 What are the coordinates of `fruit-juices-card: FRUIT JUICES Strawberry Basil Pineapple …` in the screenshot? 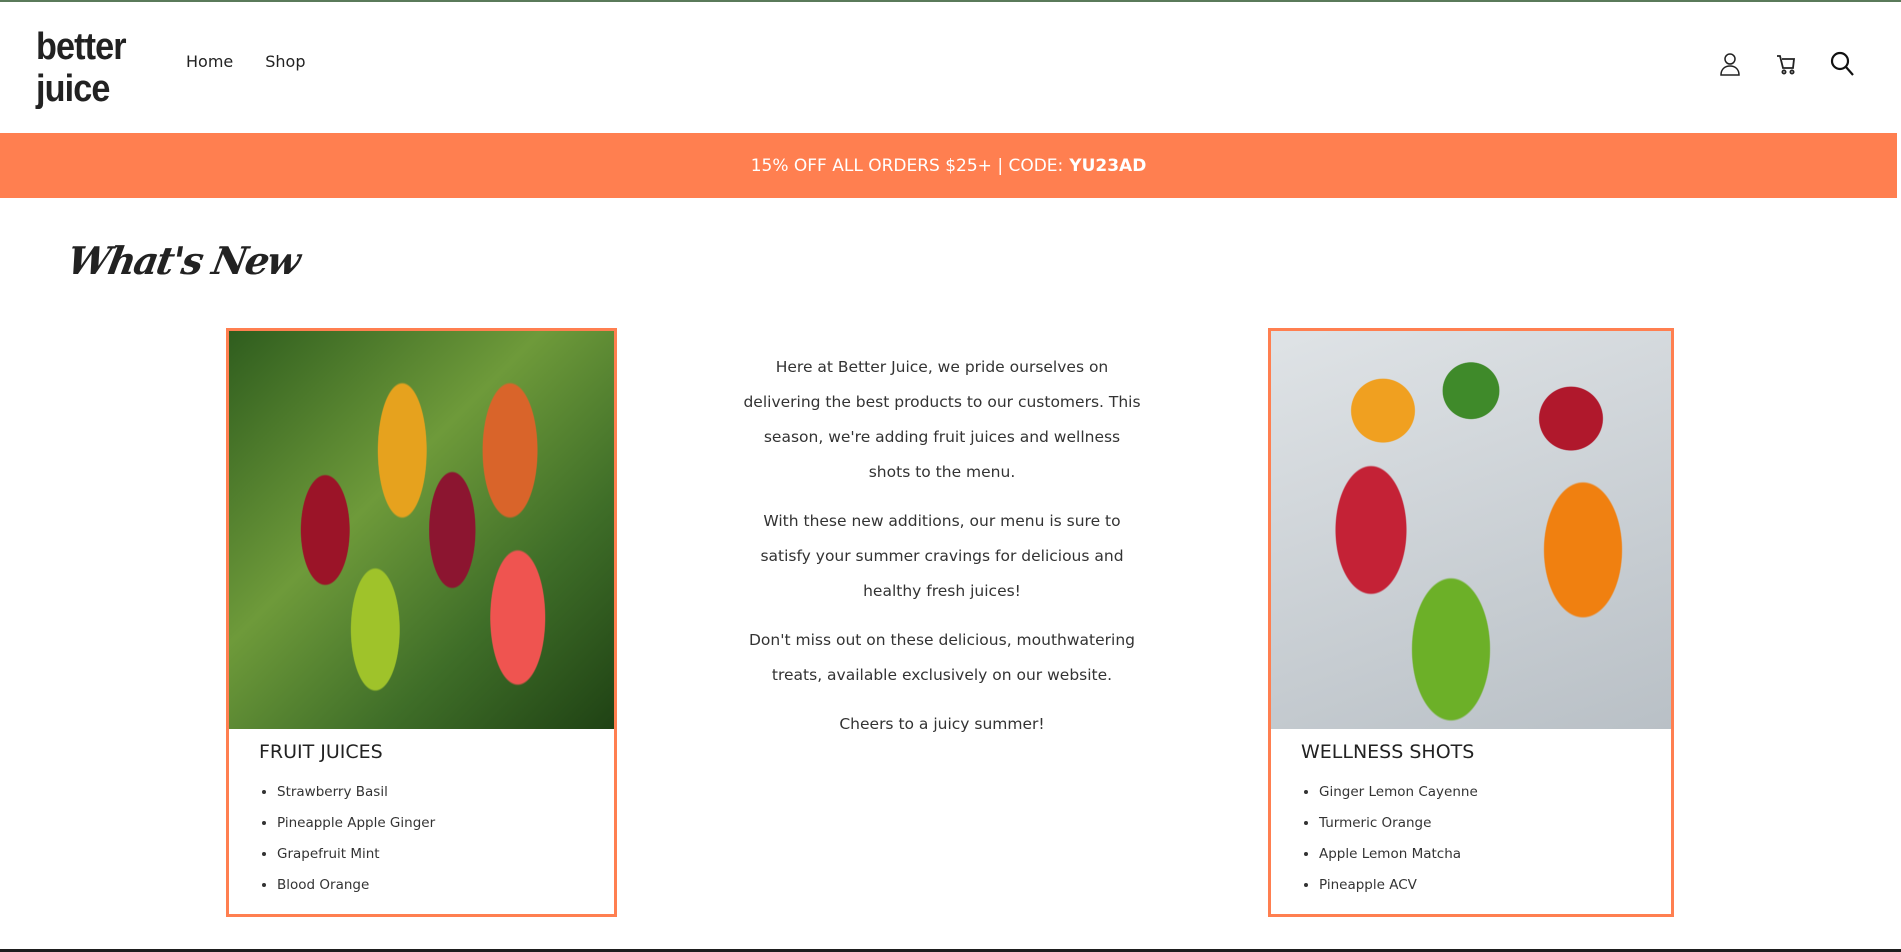 It's located at (421, 622).